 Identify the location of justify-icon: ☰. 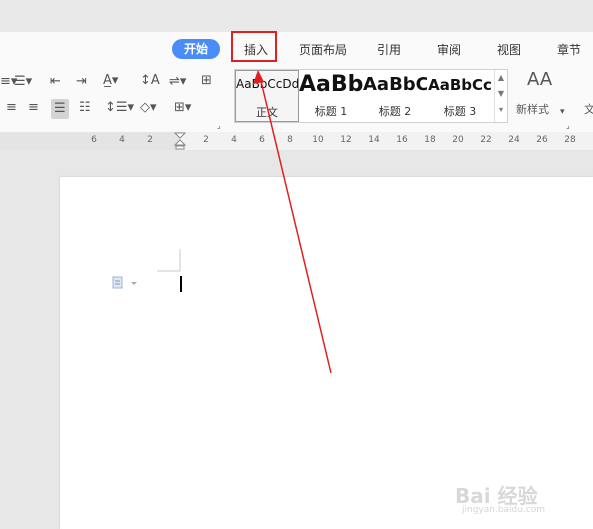
(60, 109).